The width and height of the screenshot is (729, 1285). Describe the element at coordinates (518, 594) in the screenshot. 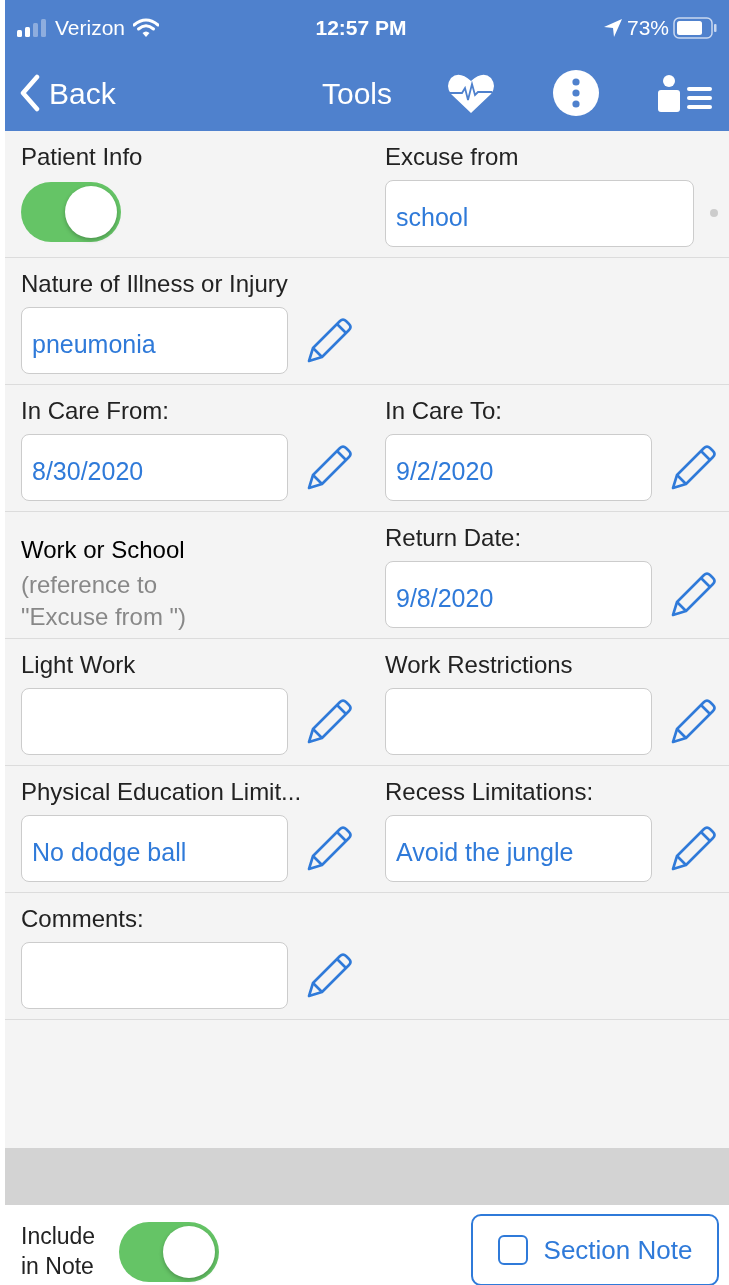

I see `input-field: 9/8/2020` at that location.